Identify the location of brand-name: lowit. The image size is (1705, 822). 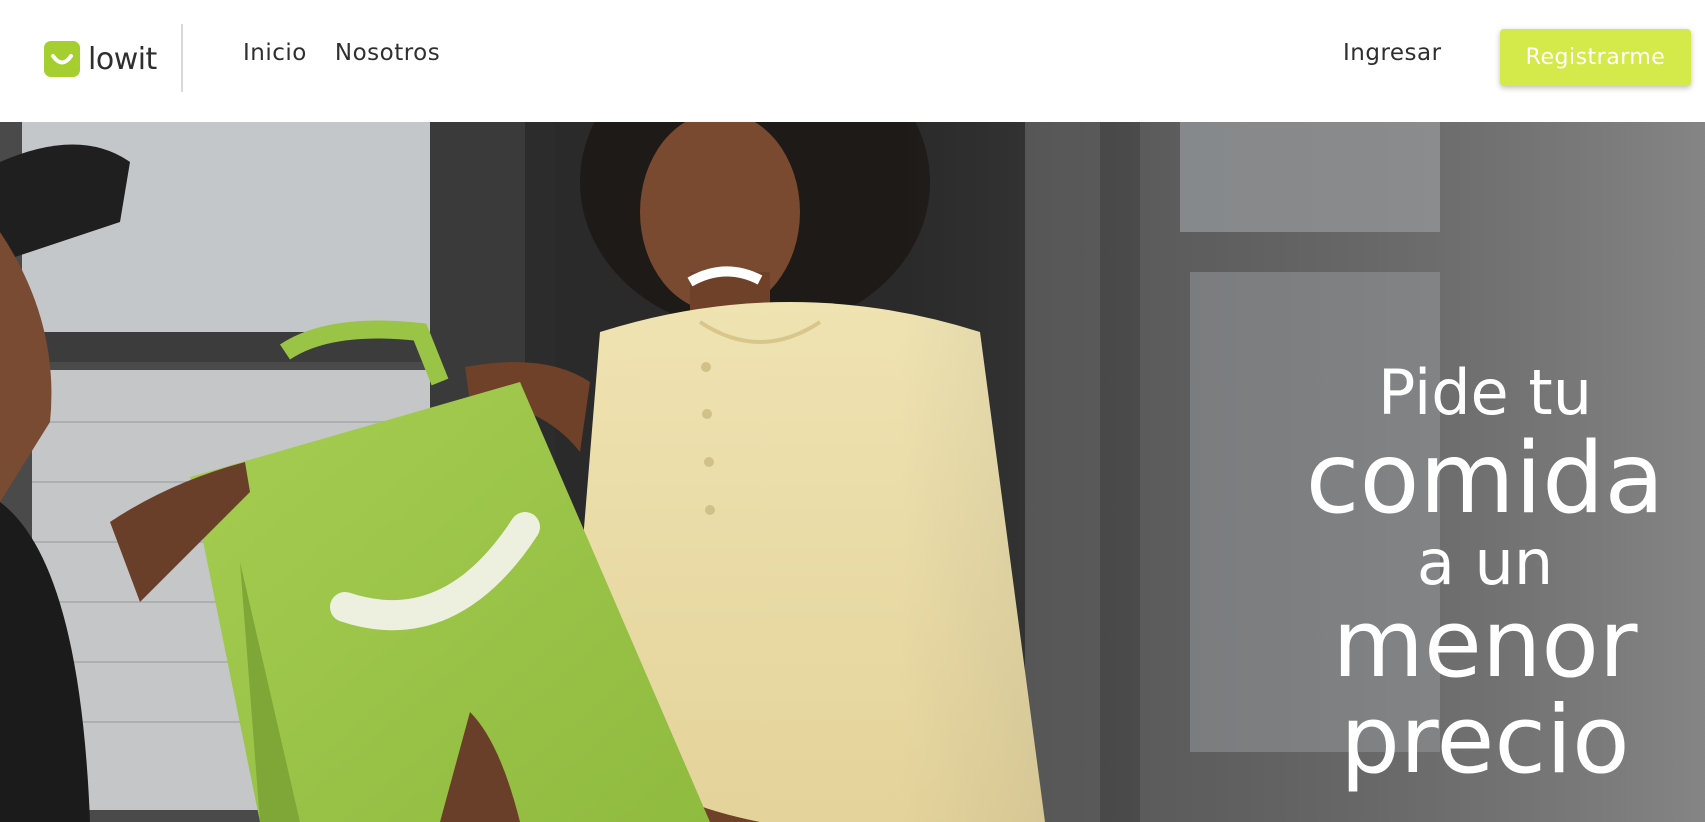
(122, 59).